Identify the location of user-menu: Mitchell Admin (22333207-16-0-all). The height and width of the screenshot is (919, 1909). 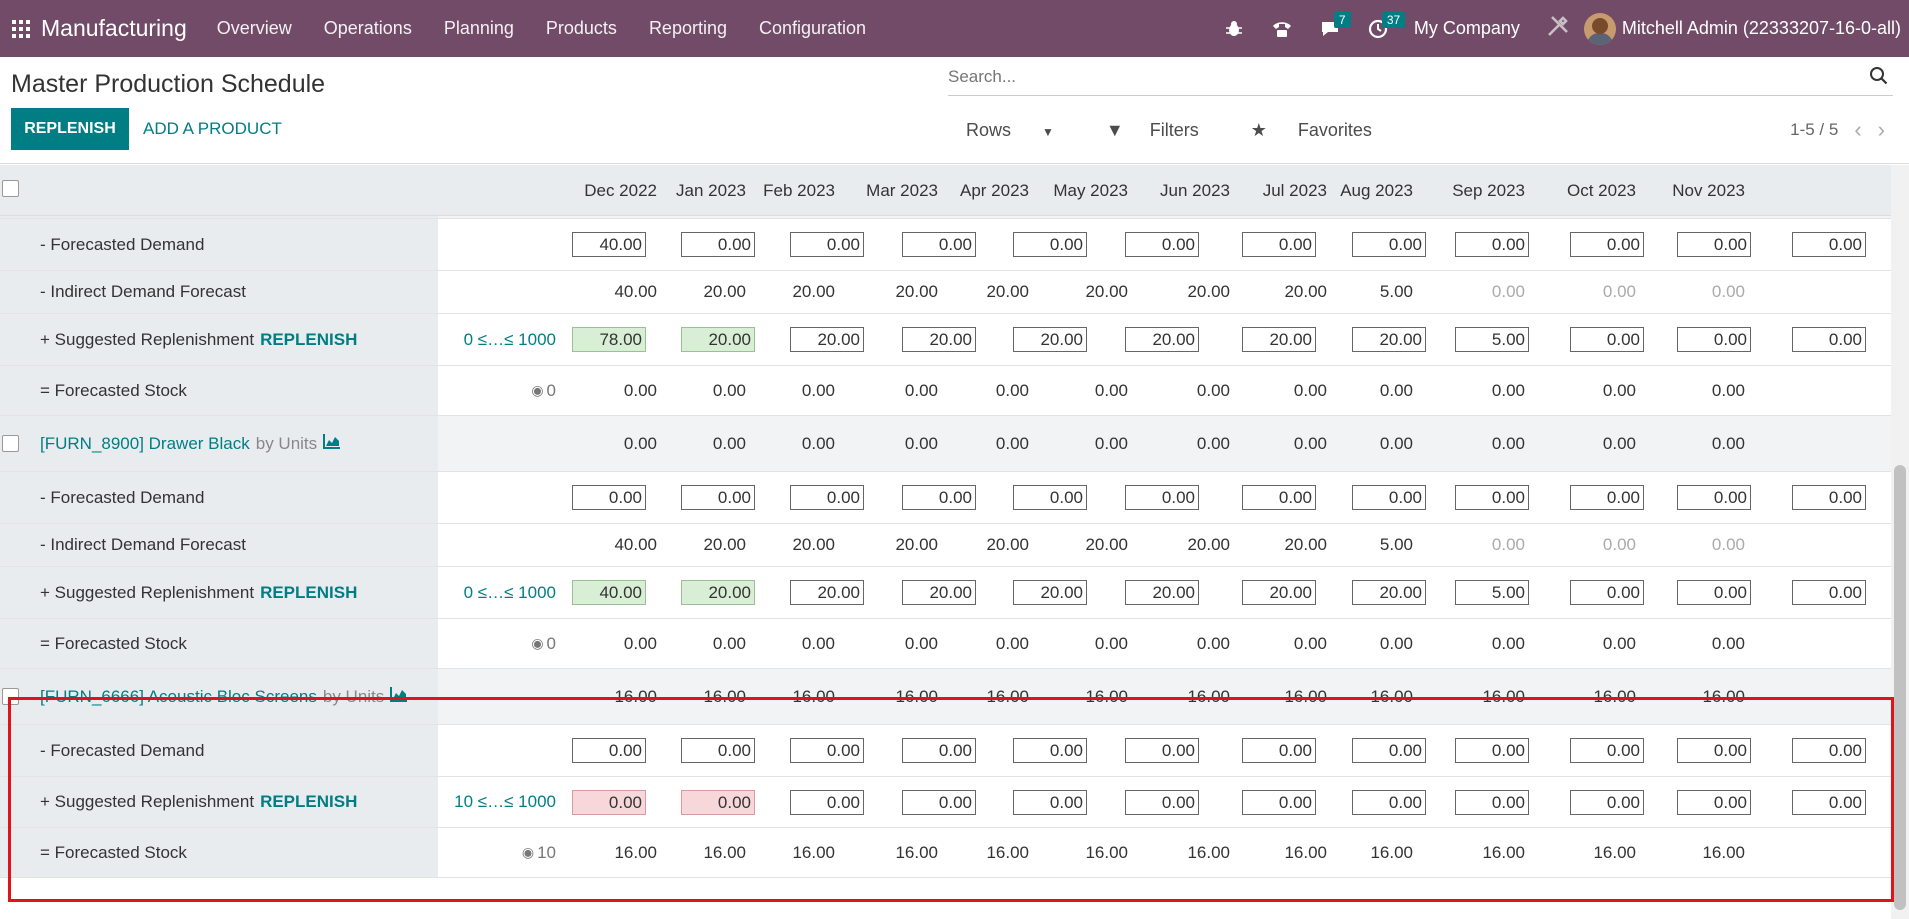
(1761, 28).